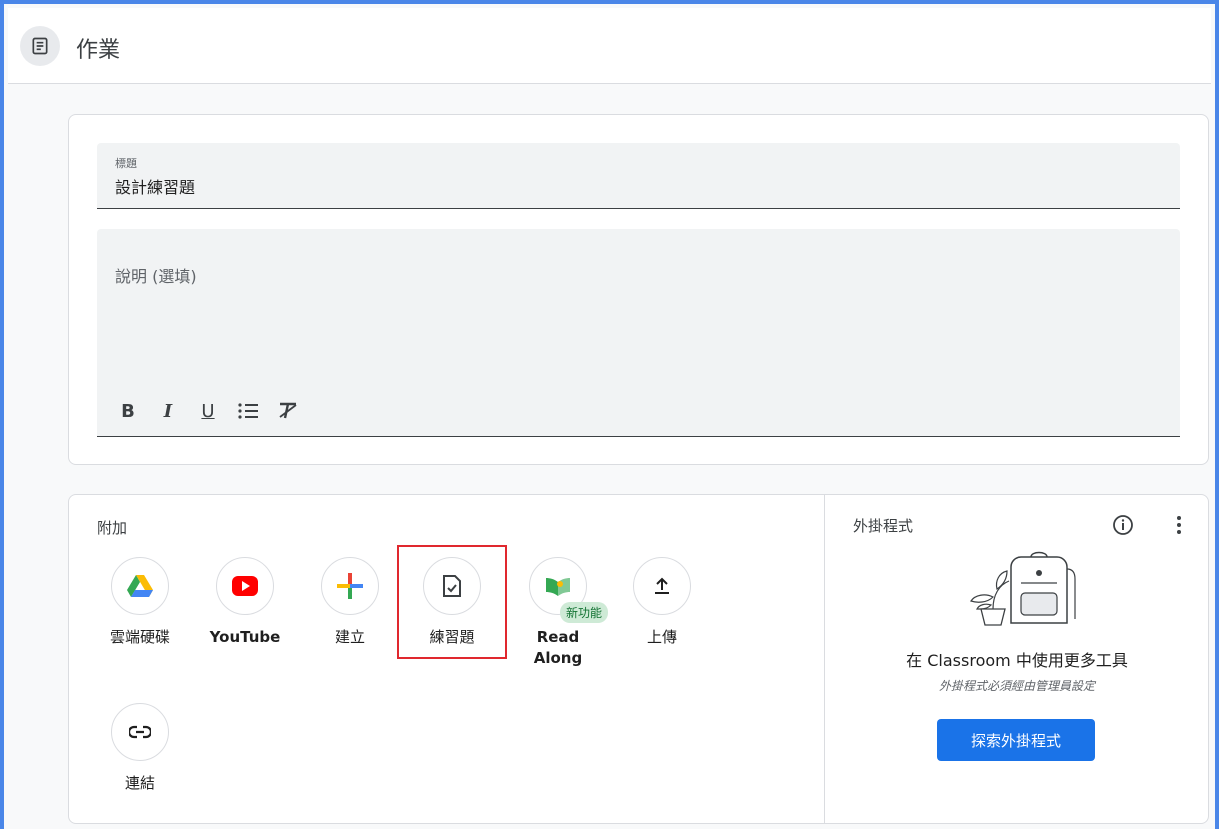 Image resolution: width=1219 pixels, height=829 pixels. I want to click on attach-read-along: 新功能 Read Along, so click(561, 613).